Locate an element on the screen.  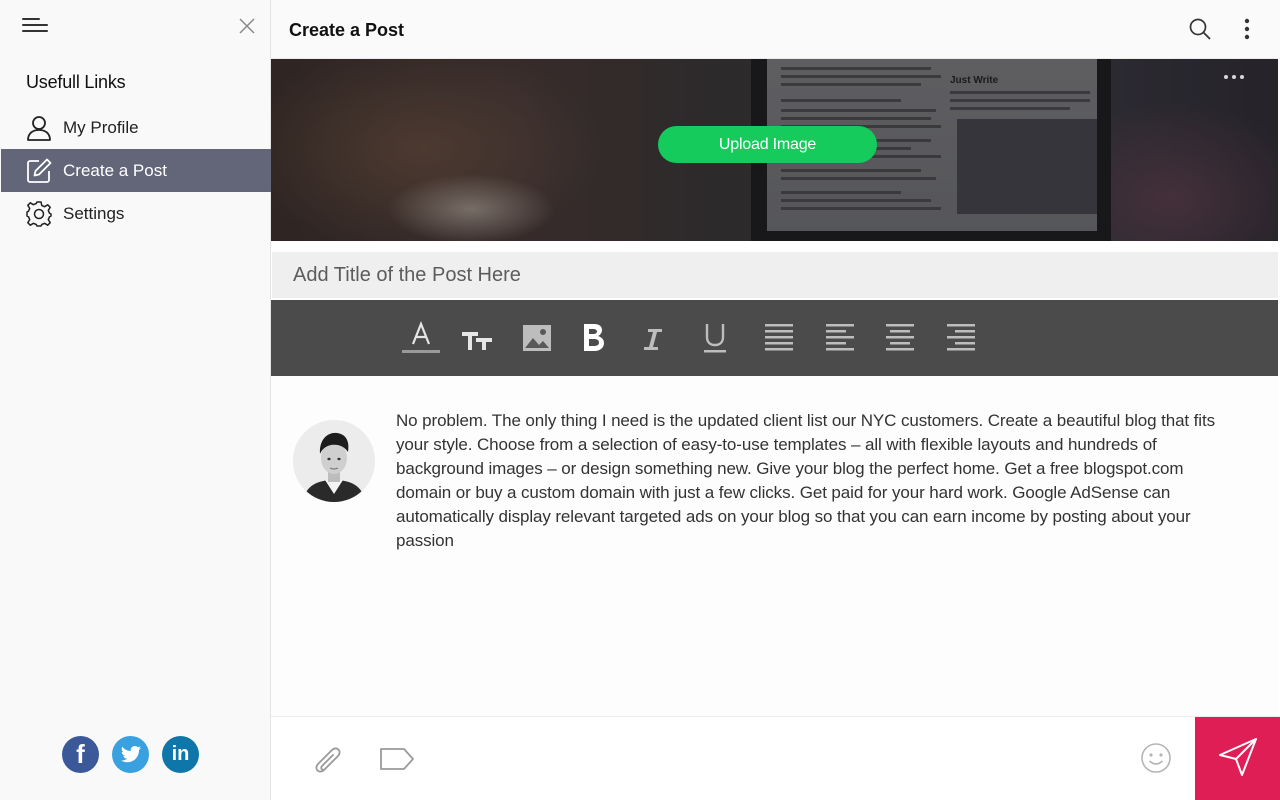
align-center-icon is located at coordinates (900, 338).